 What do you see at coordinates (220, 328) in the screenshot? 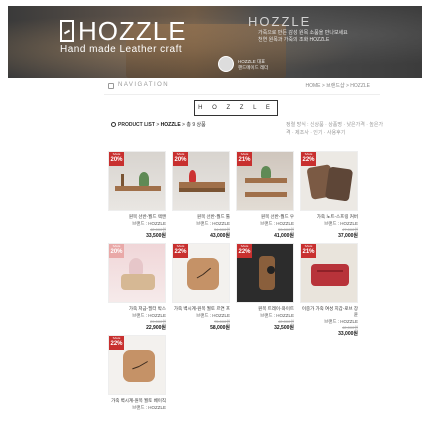
I see `sale-price: 58,000원` at bounding box center [220, 328].